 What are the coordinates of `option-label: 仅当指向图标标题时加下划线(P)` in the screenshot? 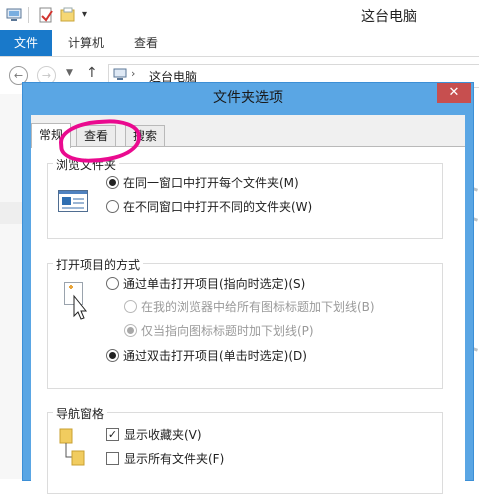 It's located at (227, 331).